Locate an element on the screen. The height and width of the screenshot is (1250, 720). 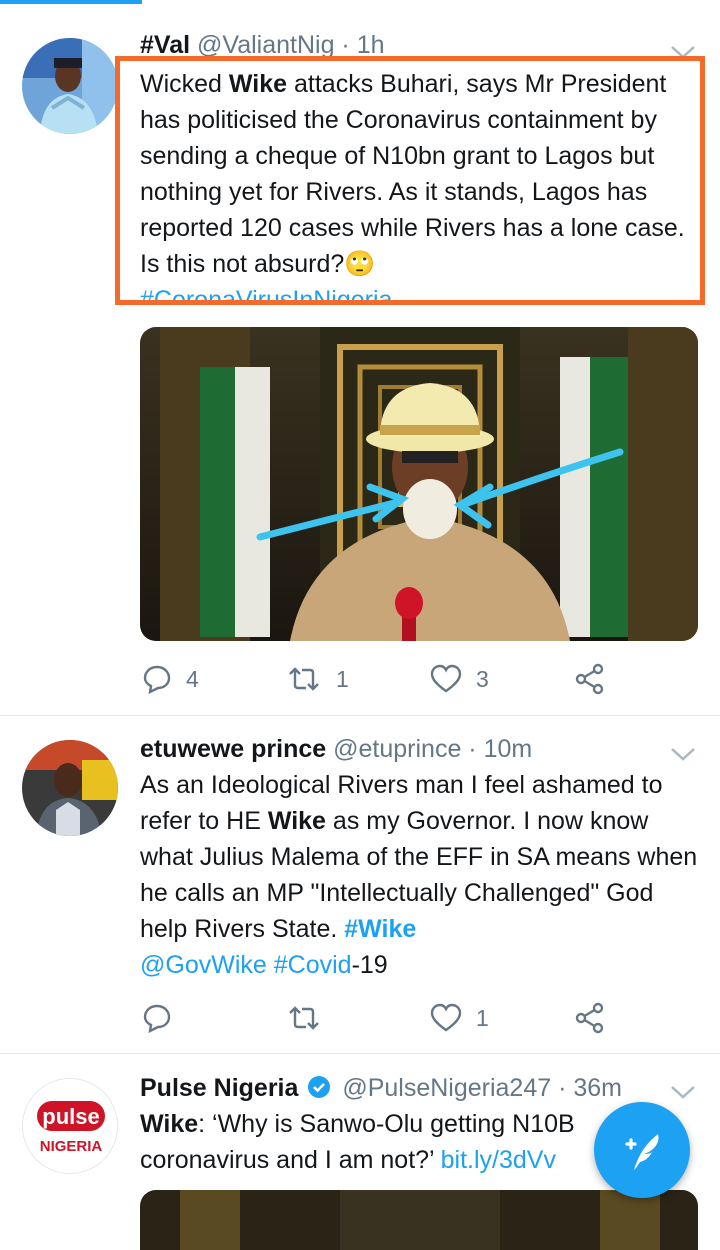
like-button: 3 is located at coordinates (459, 679).